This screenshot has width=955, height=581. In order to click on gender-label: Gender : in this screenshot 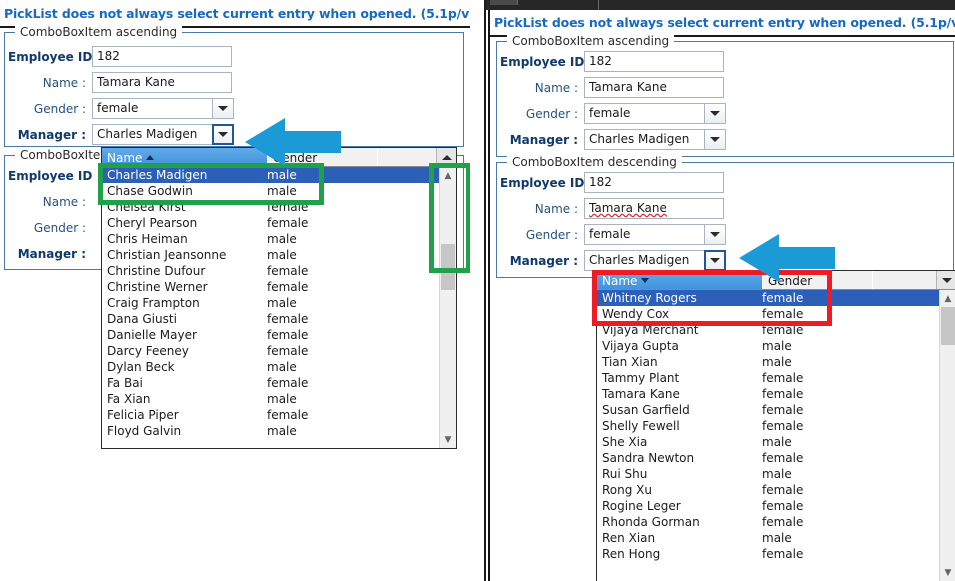, I will do `click(59, 228)`.